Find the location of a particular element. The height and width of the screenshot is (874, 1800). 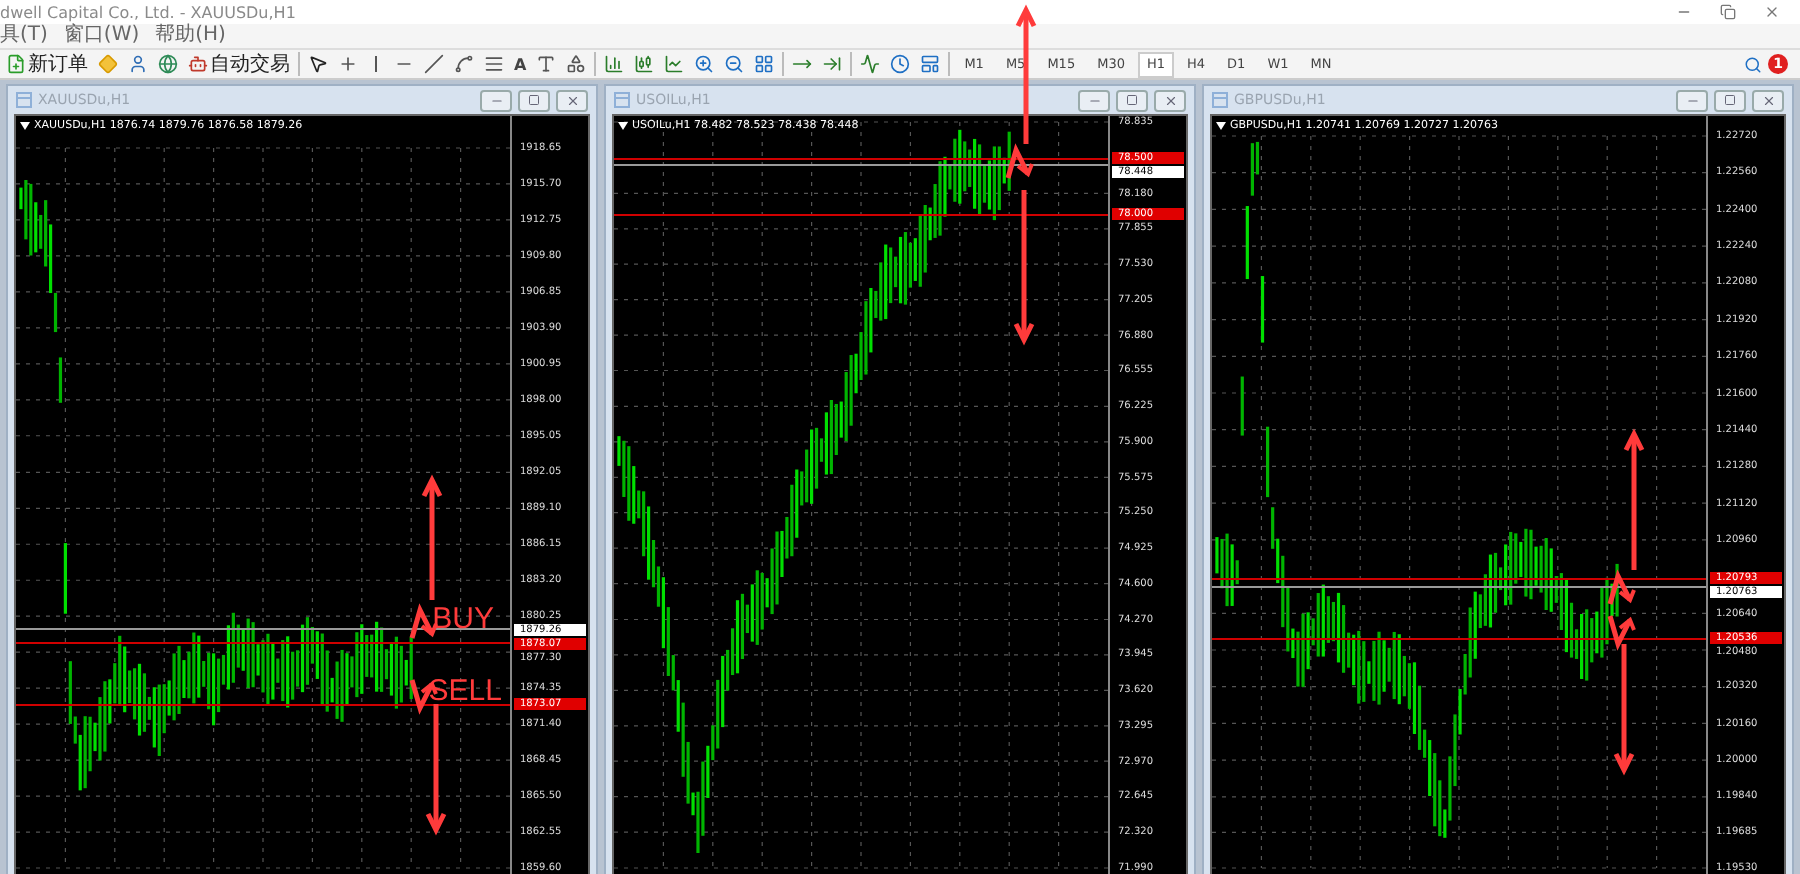

crosshair-icon is located at coordinates (348, 64).